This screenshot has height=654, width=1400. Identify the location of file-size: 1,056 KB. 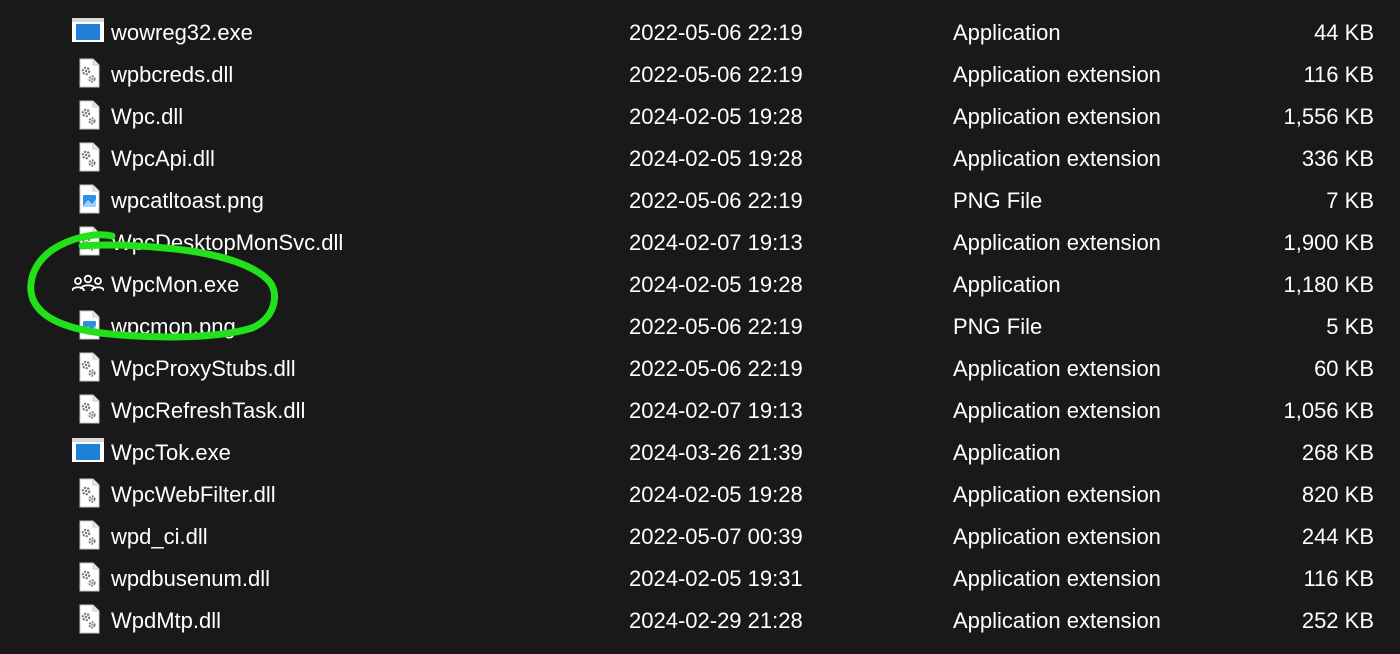
(1328, 410).